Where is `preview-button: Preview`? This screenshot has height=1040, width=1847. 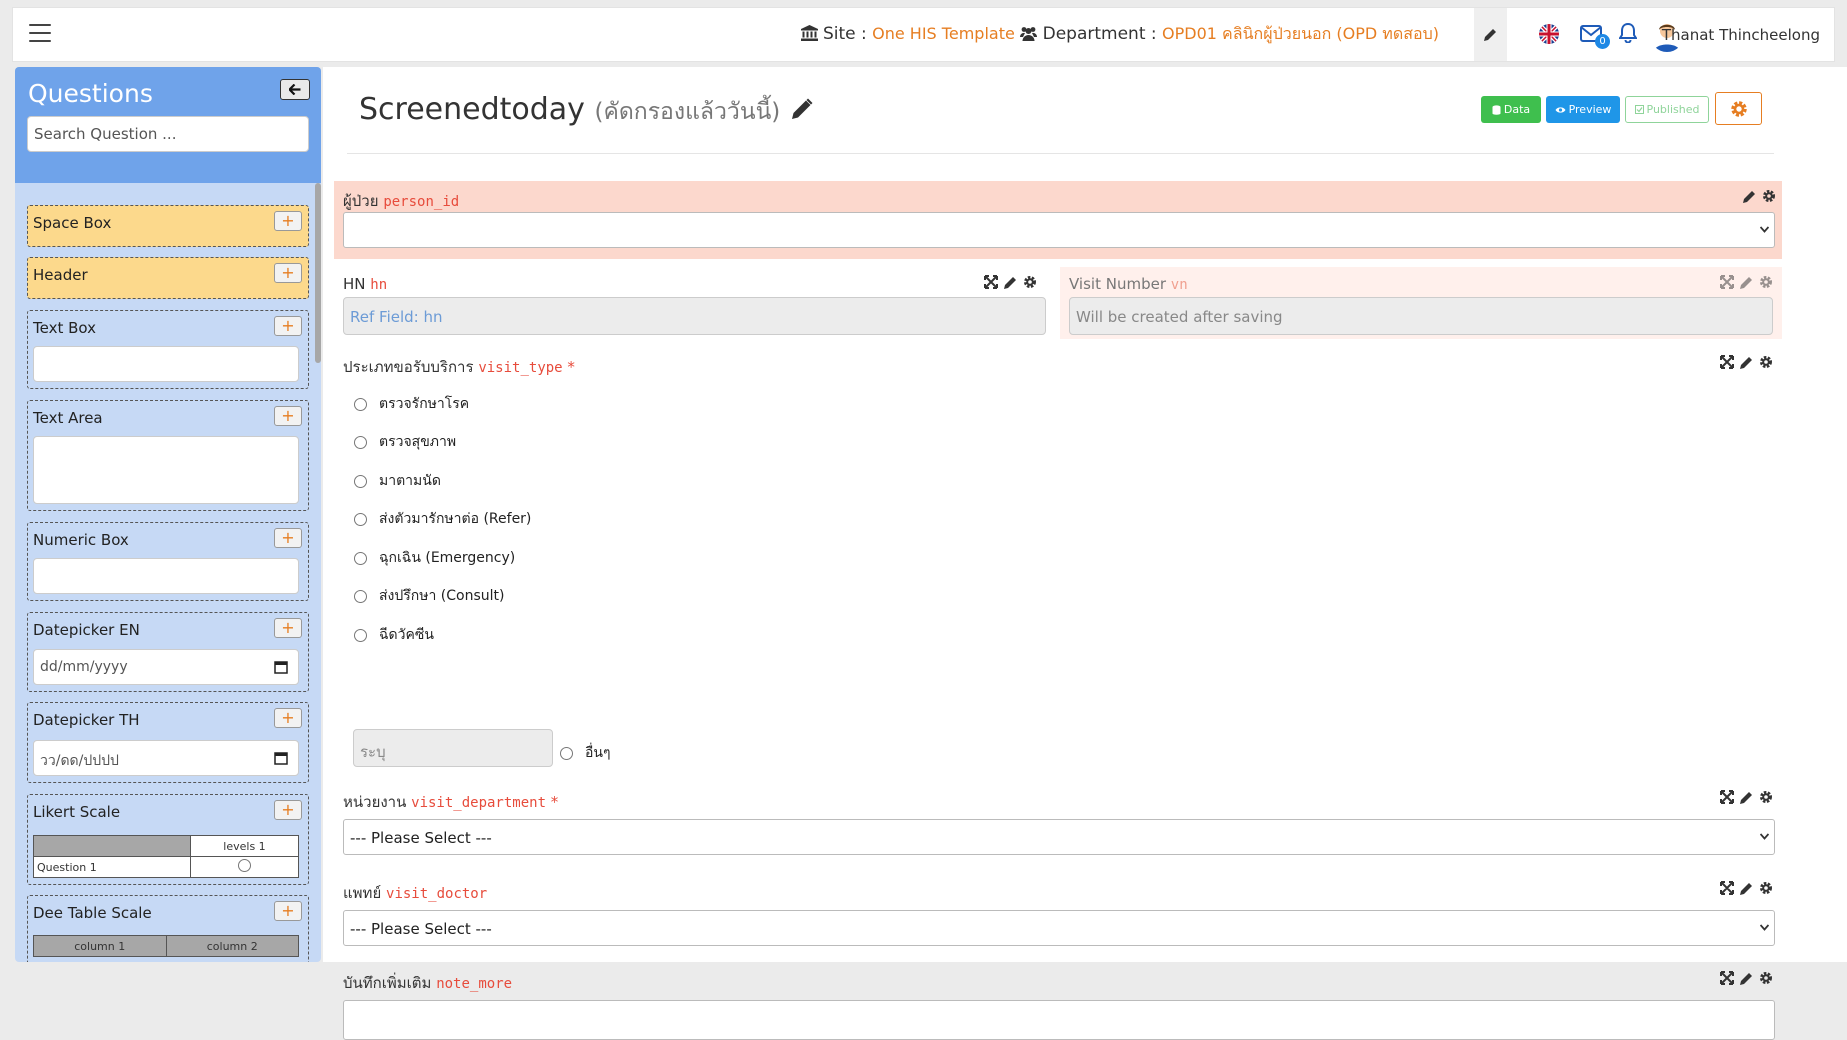 preview-button: Preview is located at coordinates (1583, 109).